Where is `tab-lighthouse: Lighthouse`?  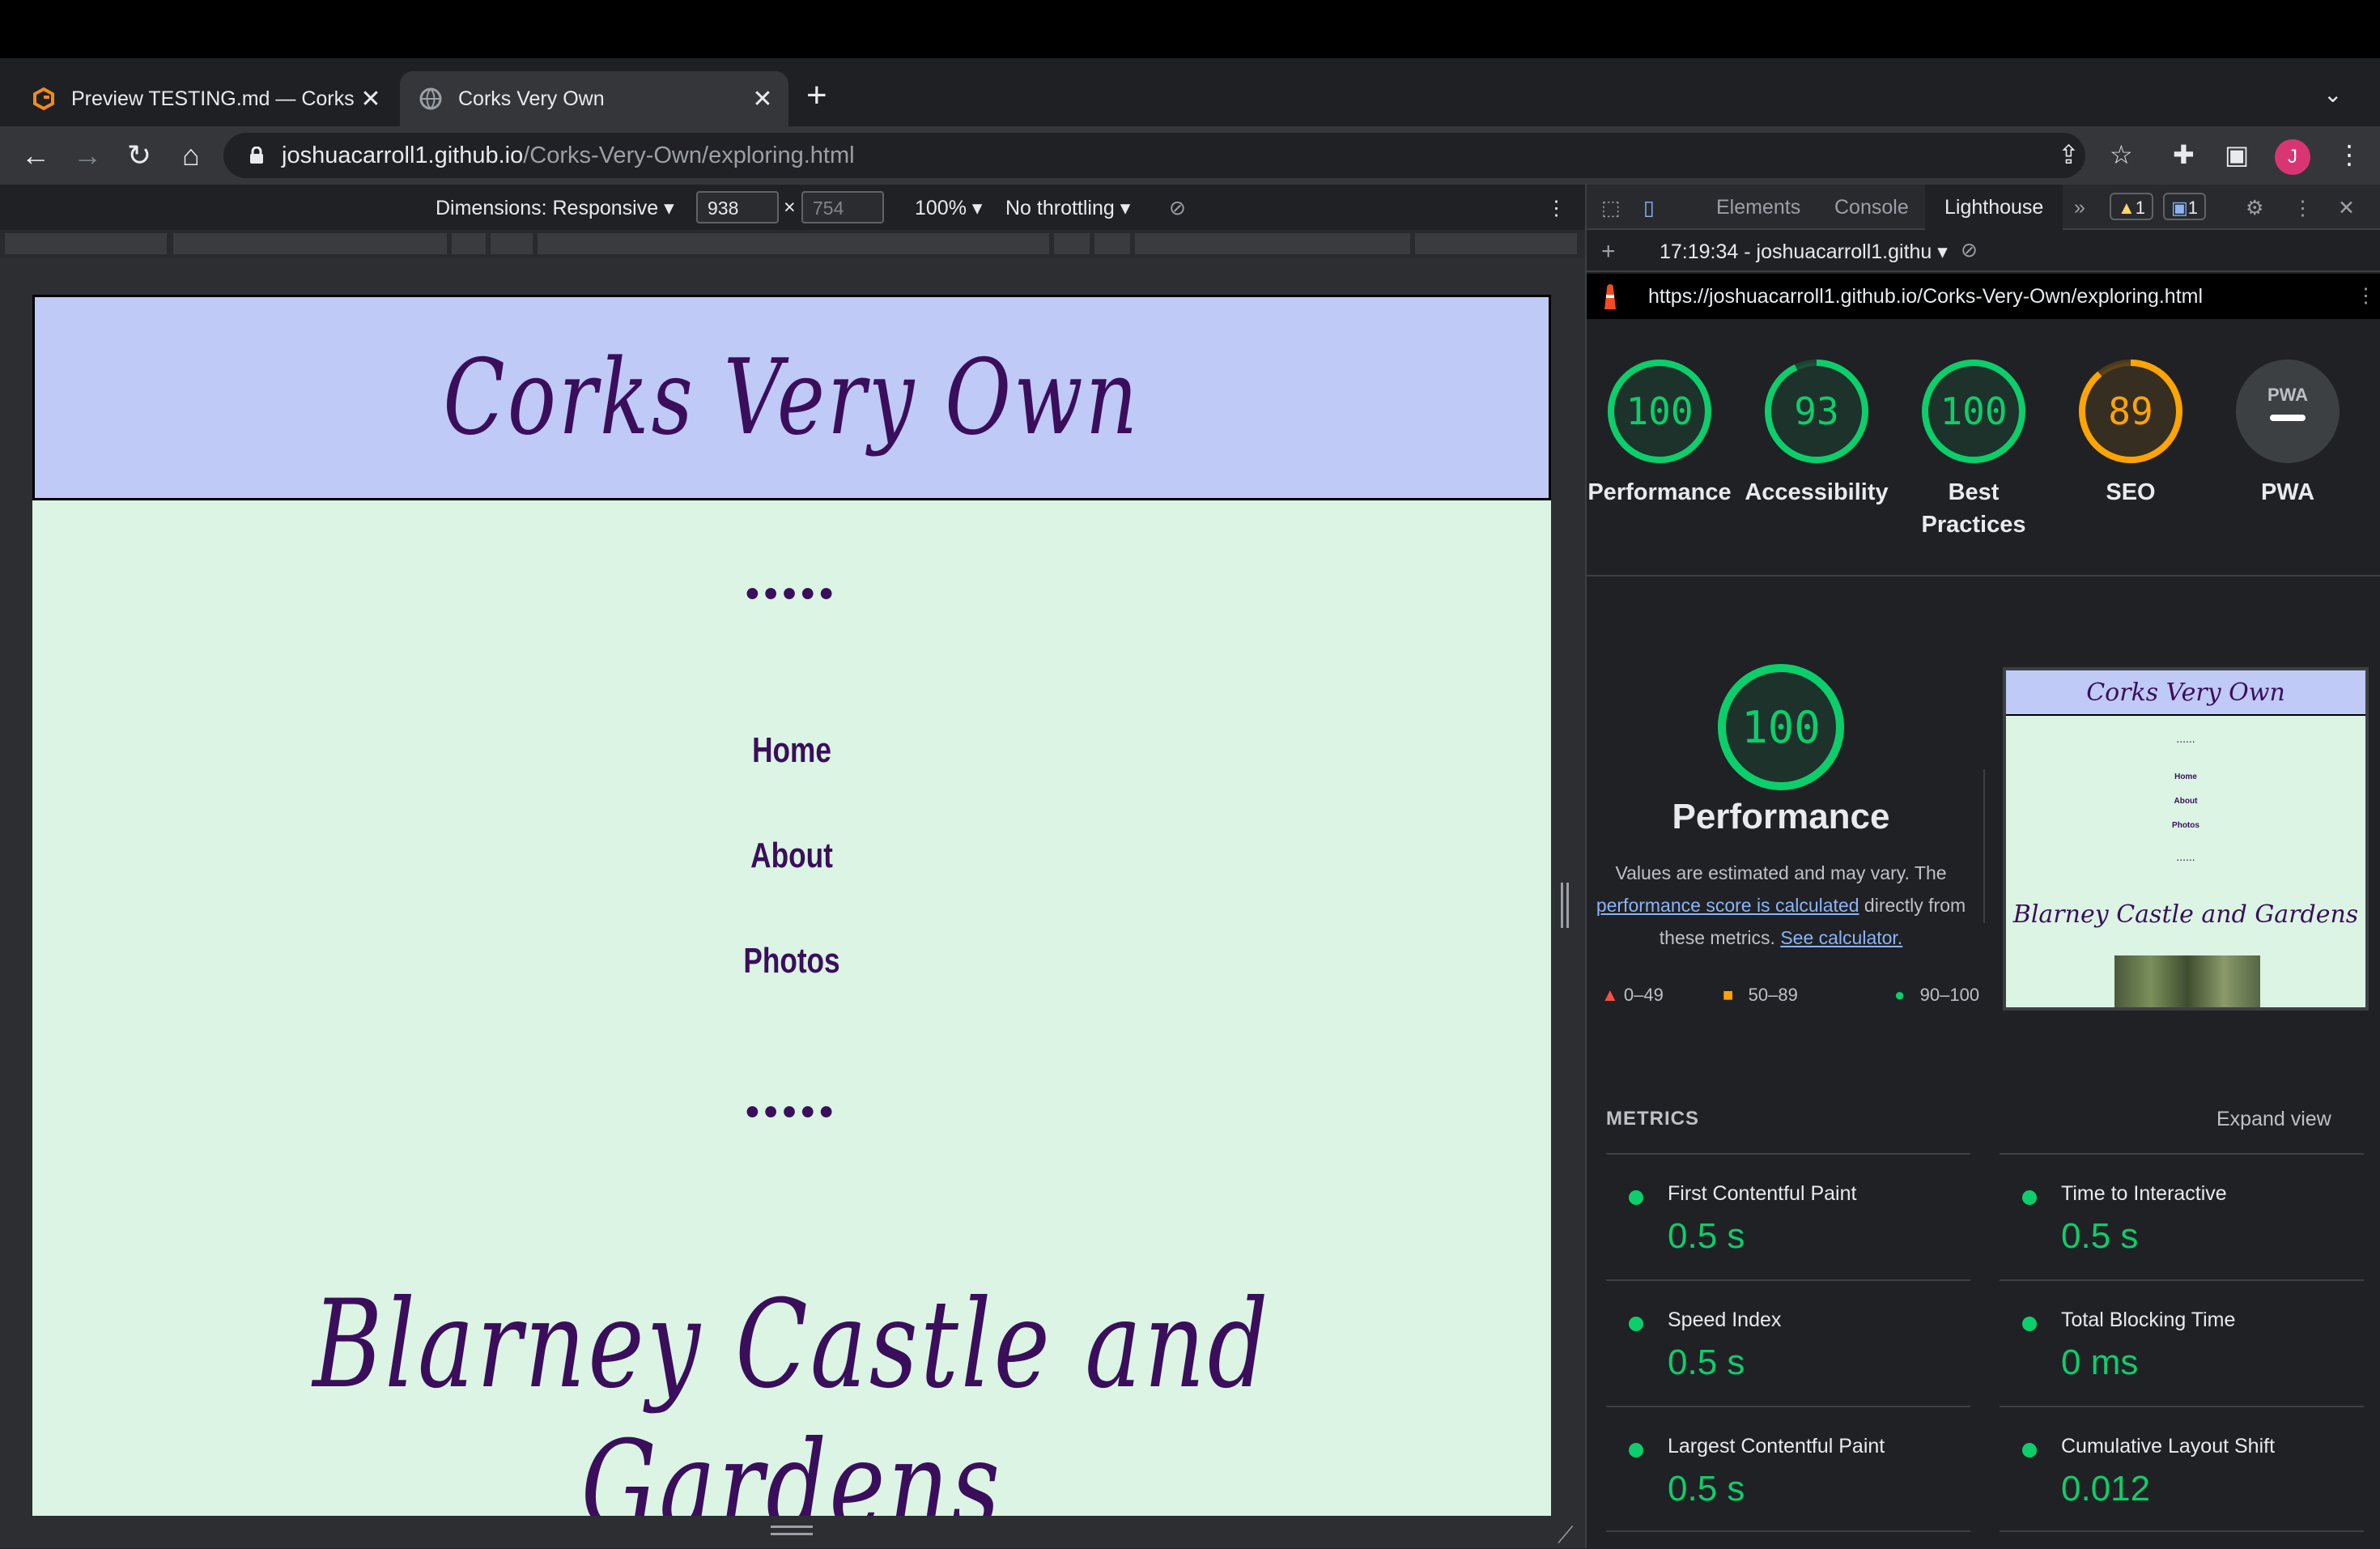 tab-lighthouse: Lighthouse is located at coordinates (1994, 207).